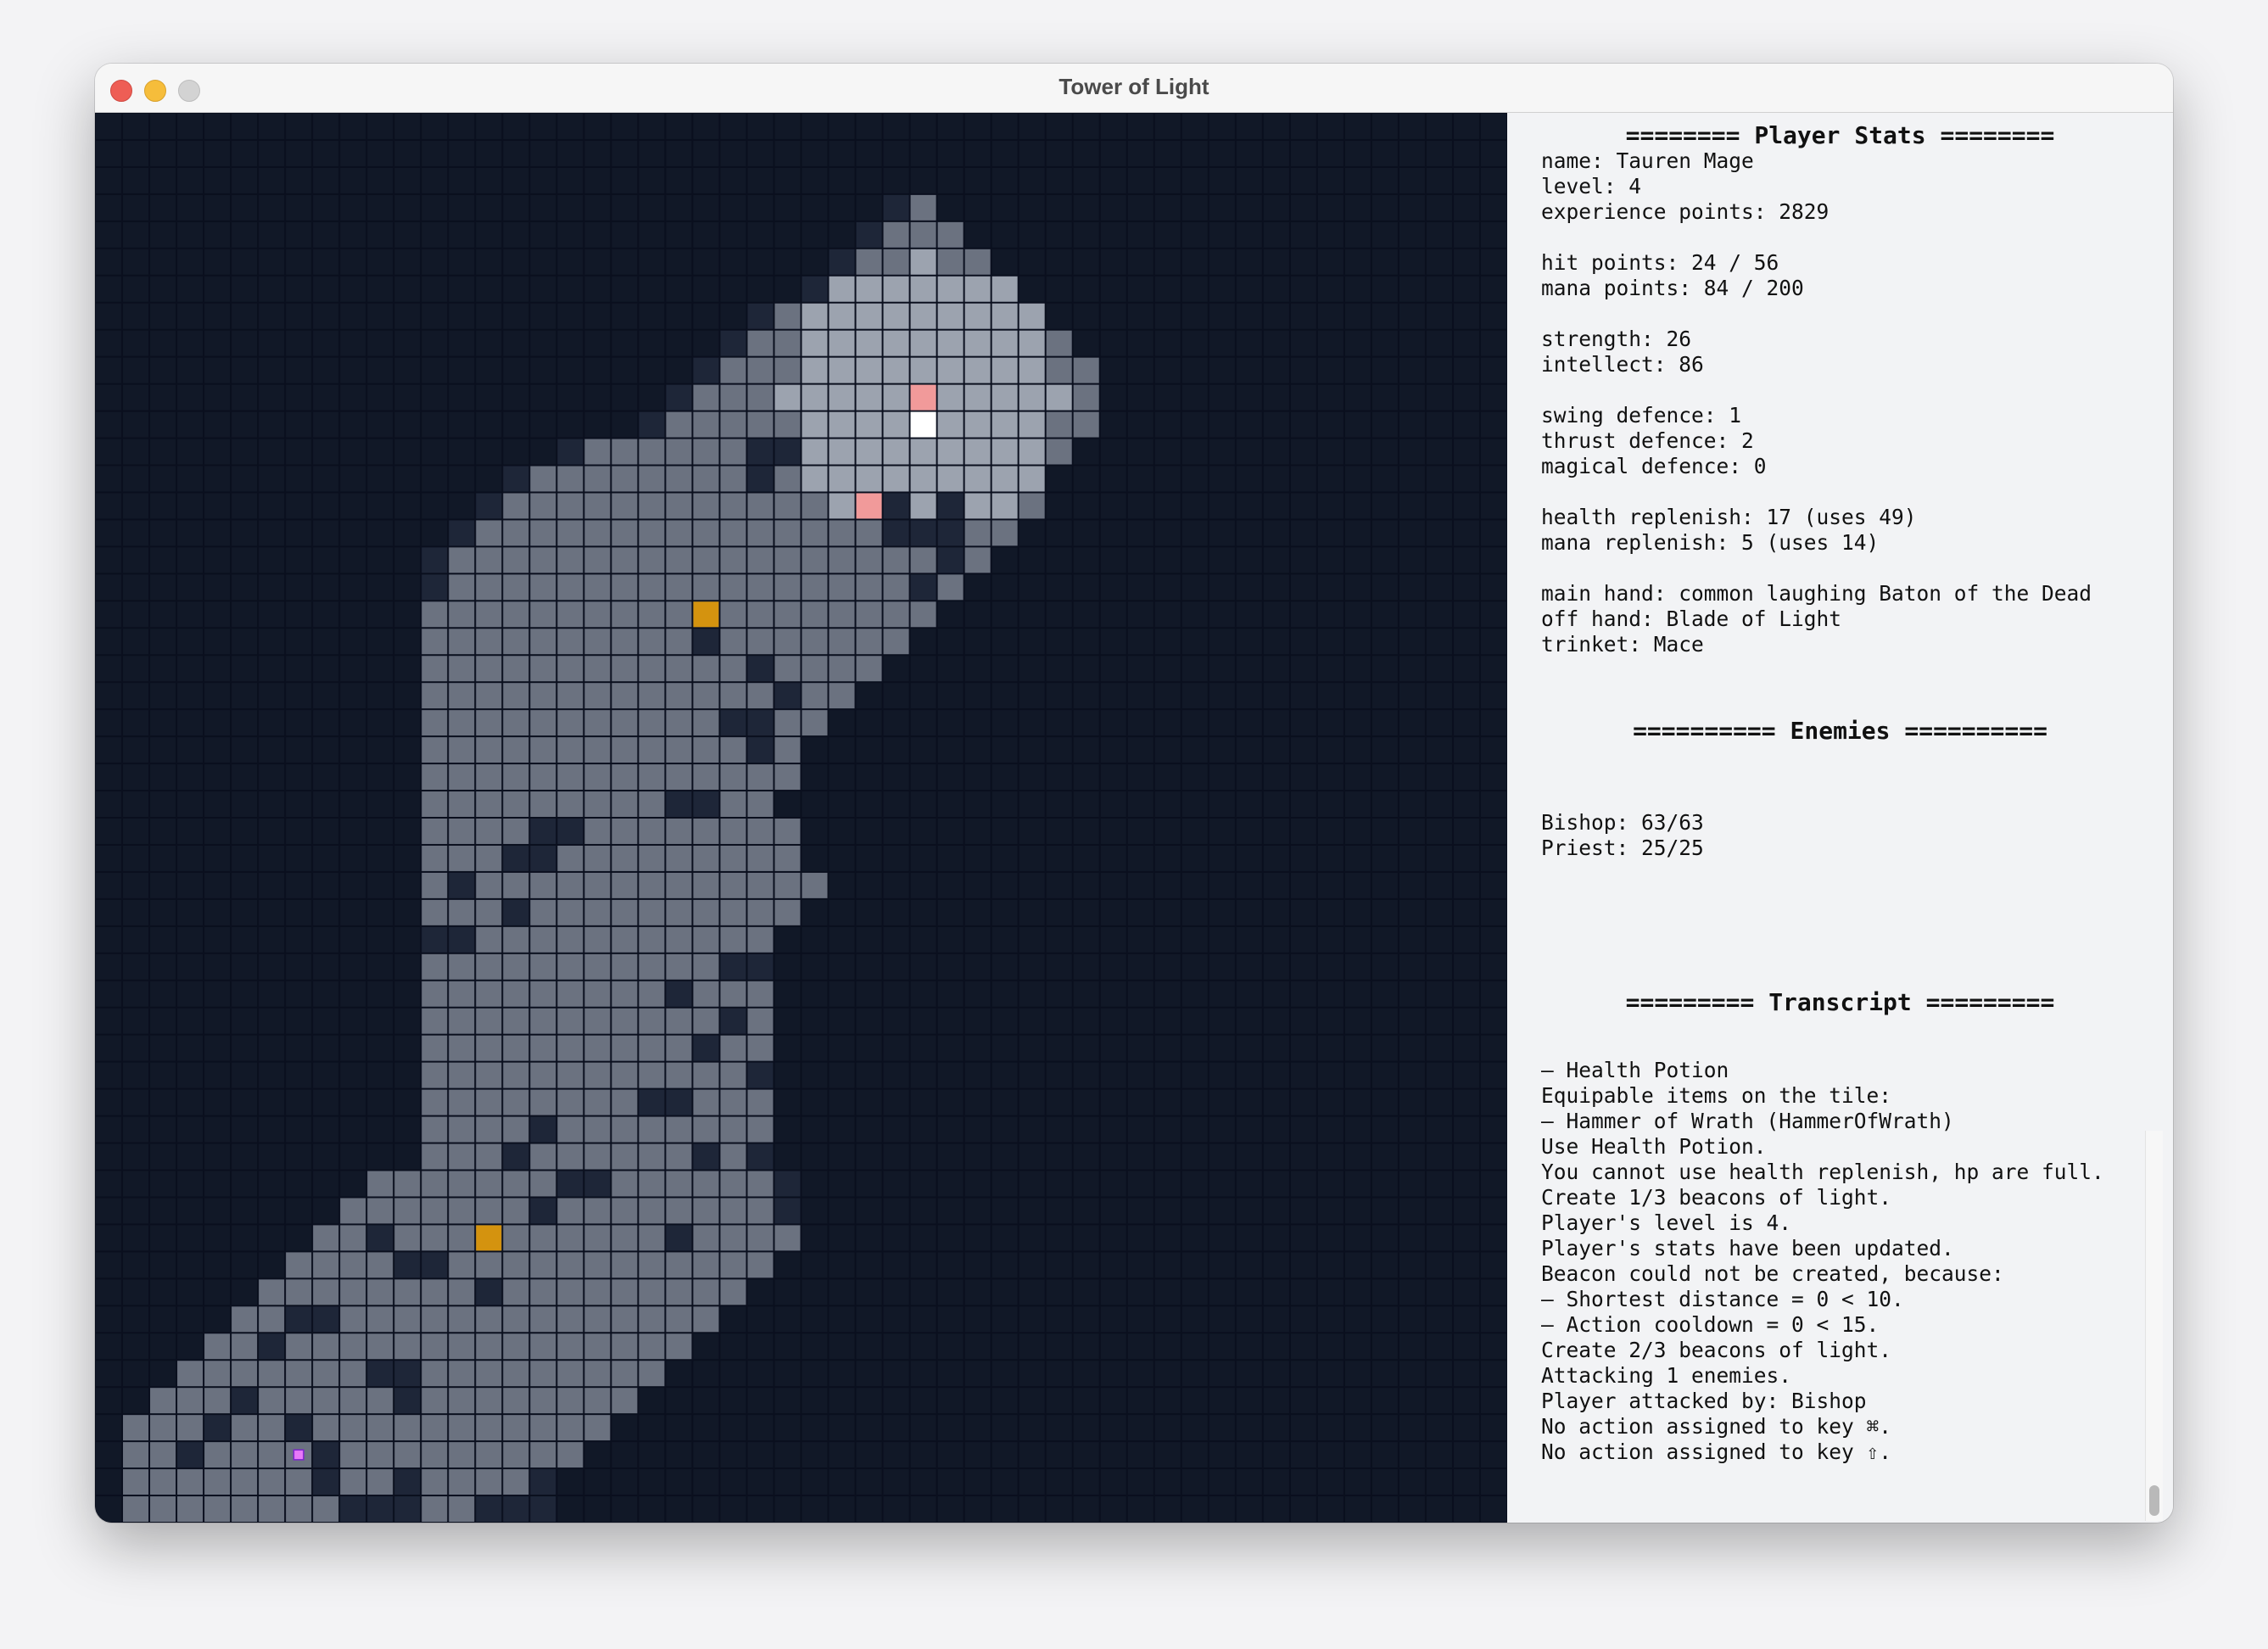  Describe the element at coordinates (1622, 848) in the screenshot. I see `enemy-entry: Priest: 25/25` at that location.